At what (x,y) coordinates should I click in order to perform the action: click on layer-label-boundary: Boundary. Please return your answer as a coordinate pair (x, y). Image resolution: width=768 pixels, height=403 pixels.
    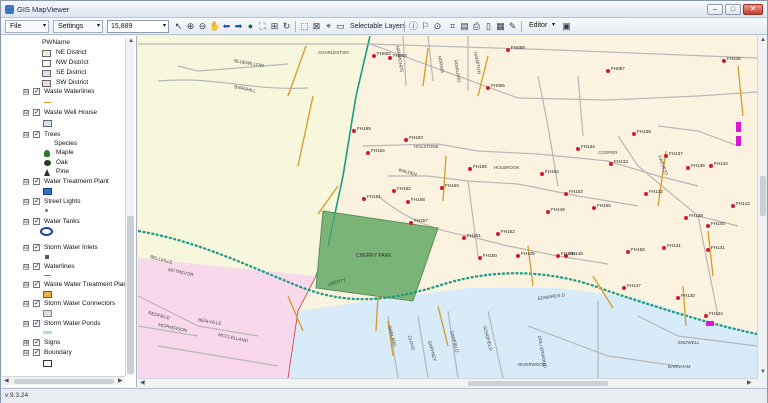
    Looking at the image, I should click on (58, 353).